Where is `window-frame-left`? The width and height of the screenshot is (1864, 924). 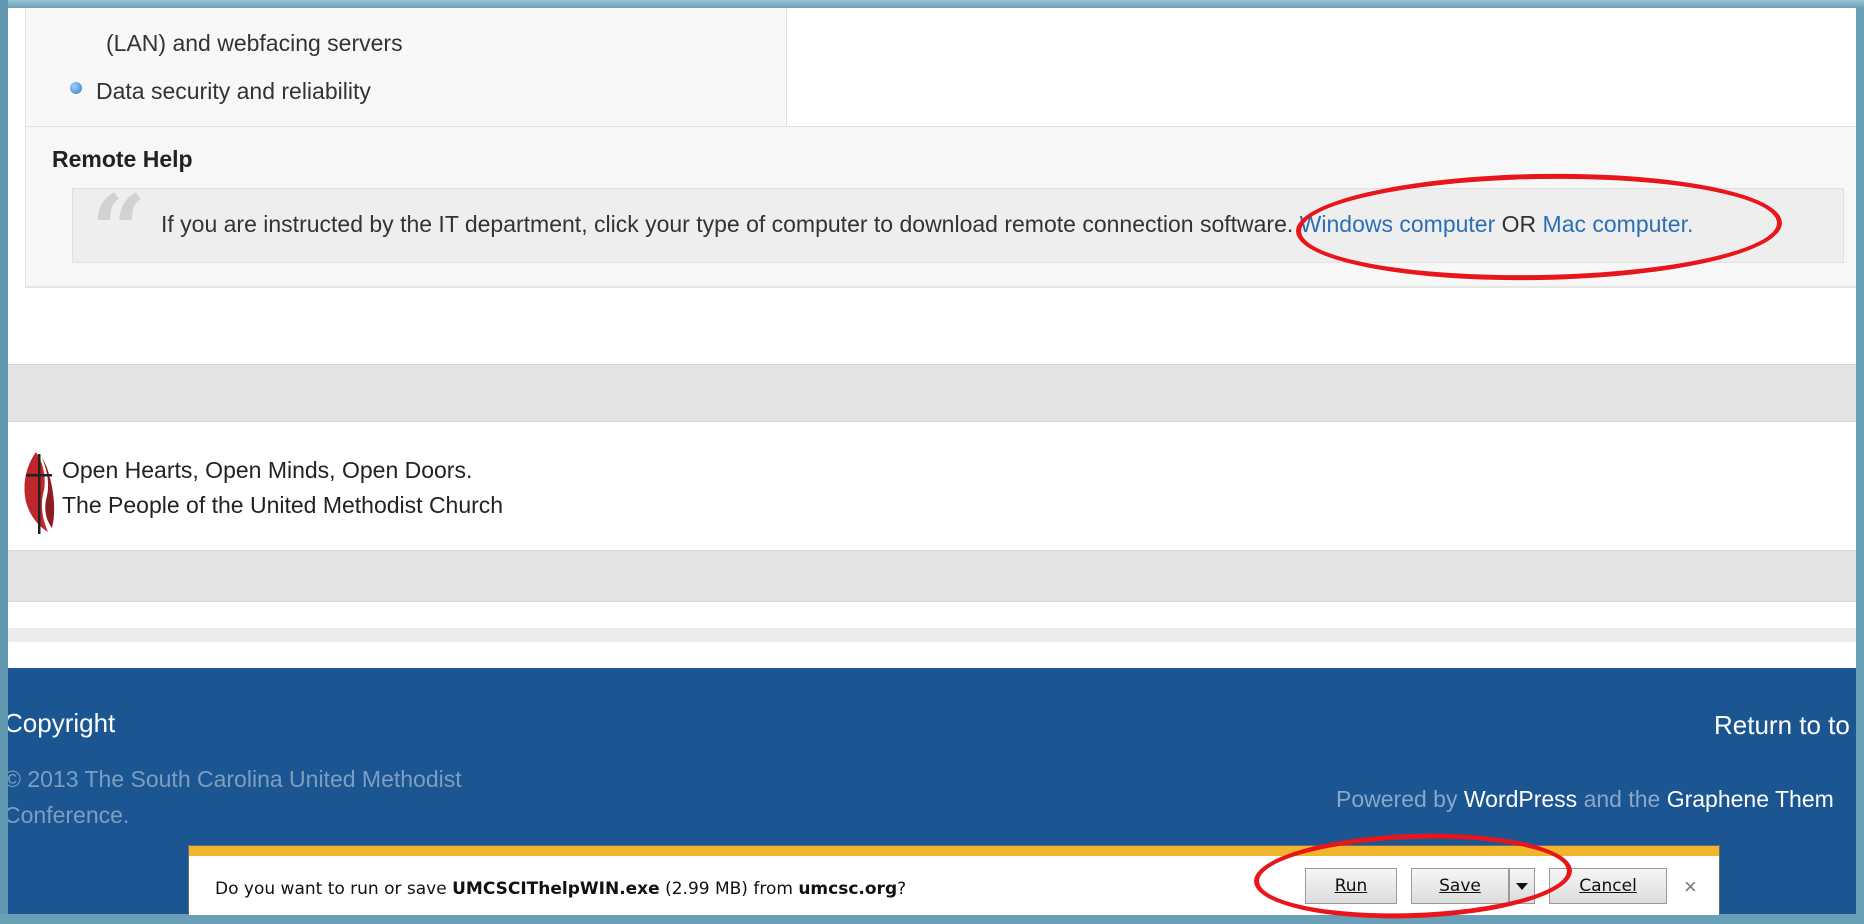 window-frame-left is located at coordinates (4, 457).